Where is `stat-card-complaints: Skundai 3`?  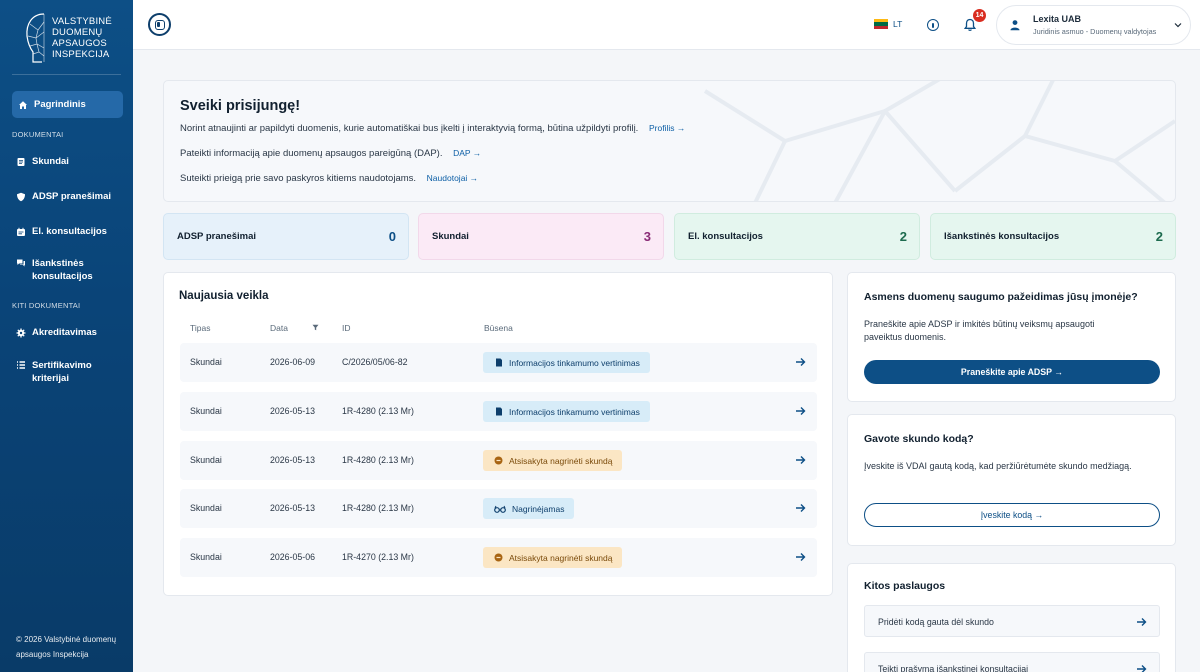 stat-card-complaints: Skundai 3 is located at coordinates (541, 236).